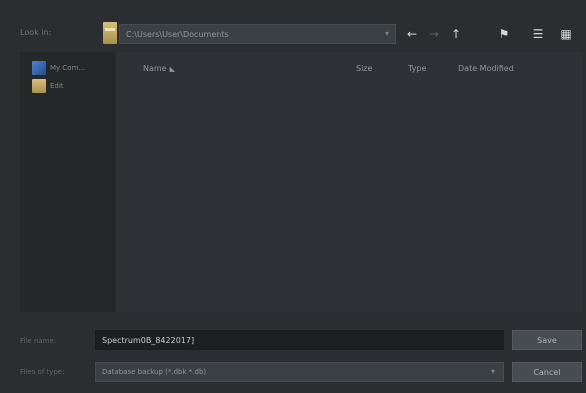 This screenshot has height=393, width=586. What do you see at coordinates (177, 34) in the screenshot?
I see `look-in-path: C:\Users\User\Documents` at bounding box center [177, 34].